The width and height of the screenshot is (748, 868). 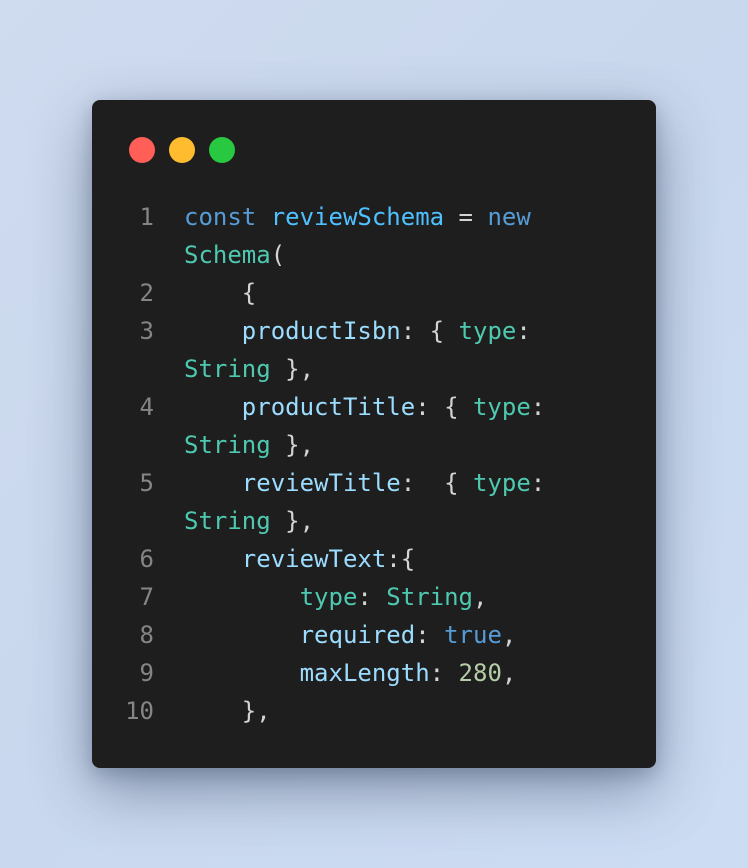 What do you see at coordinates (146, 407) in the screenshot?
I see `line-number: 4` at bounding box center [146, 407].